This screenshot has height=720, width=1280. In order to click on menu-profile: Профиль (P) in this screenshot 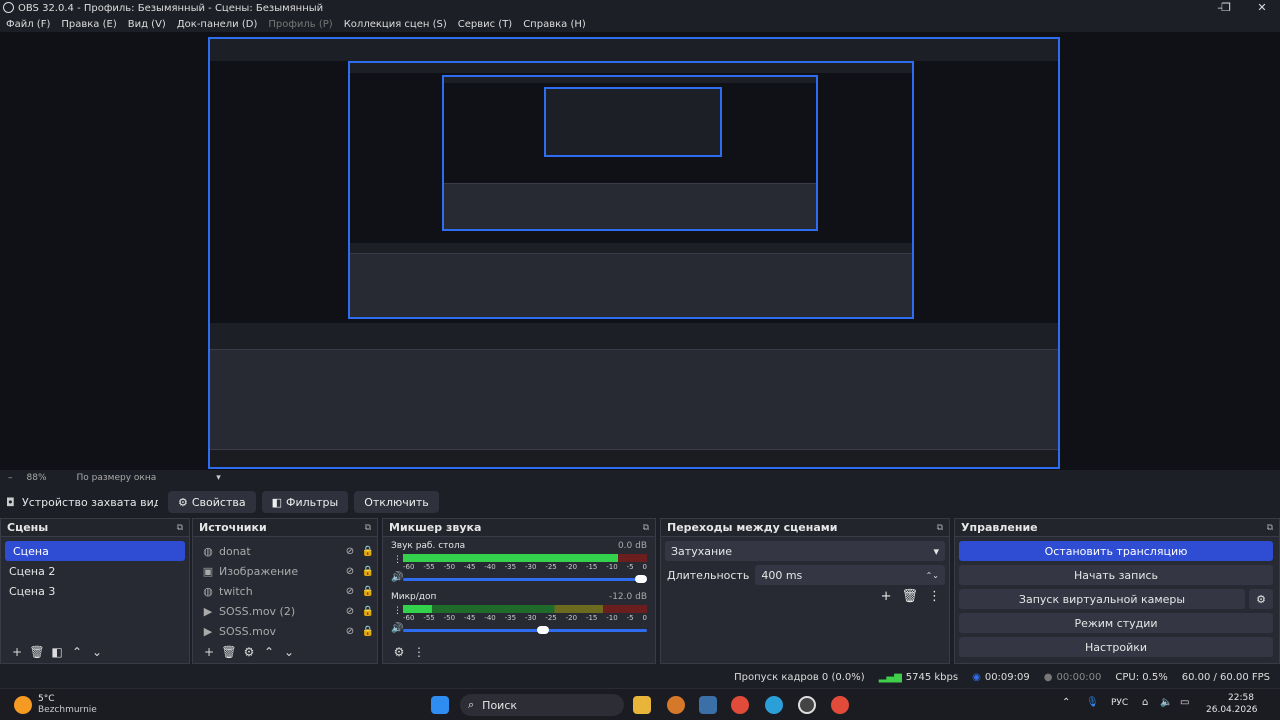, I will do `click(300, 24)`.